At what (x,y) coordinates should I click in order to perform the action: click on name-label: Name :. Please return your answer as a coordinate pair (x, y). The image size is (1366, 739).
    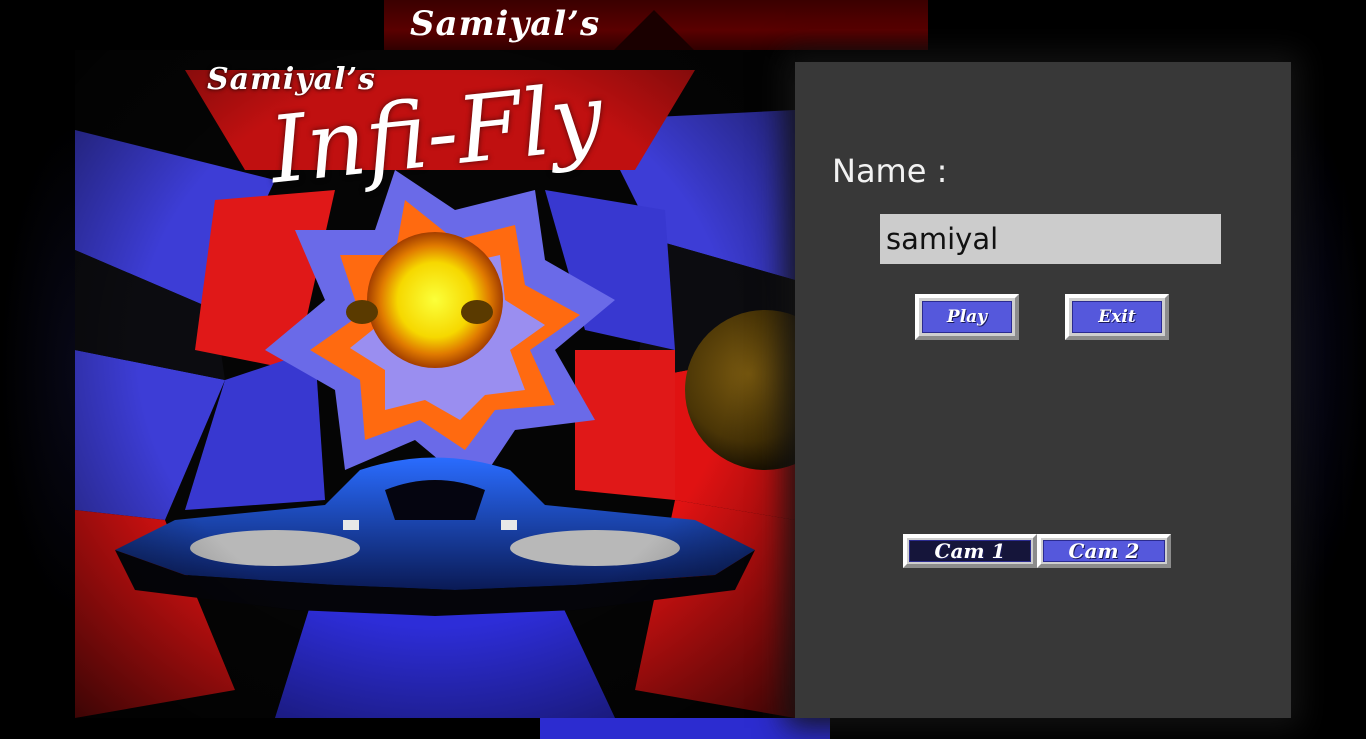
    Looking at the image, I should click on (890, 171).